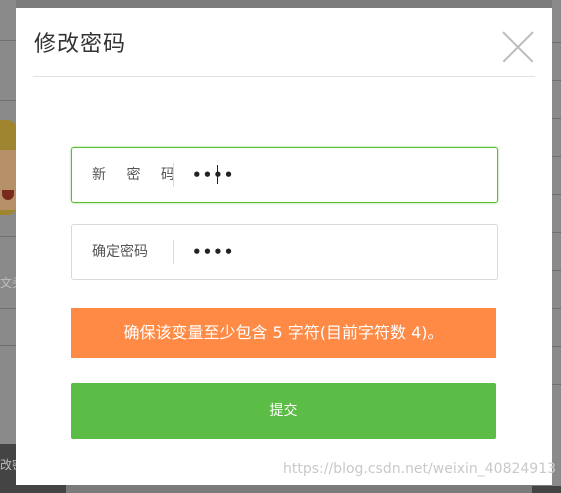 The width and height of the screenshot is (561, 493). Describe the element at coordinates (213, 252) in the screenshot. I see `confirm-password-input: ••••` at that location.